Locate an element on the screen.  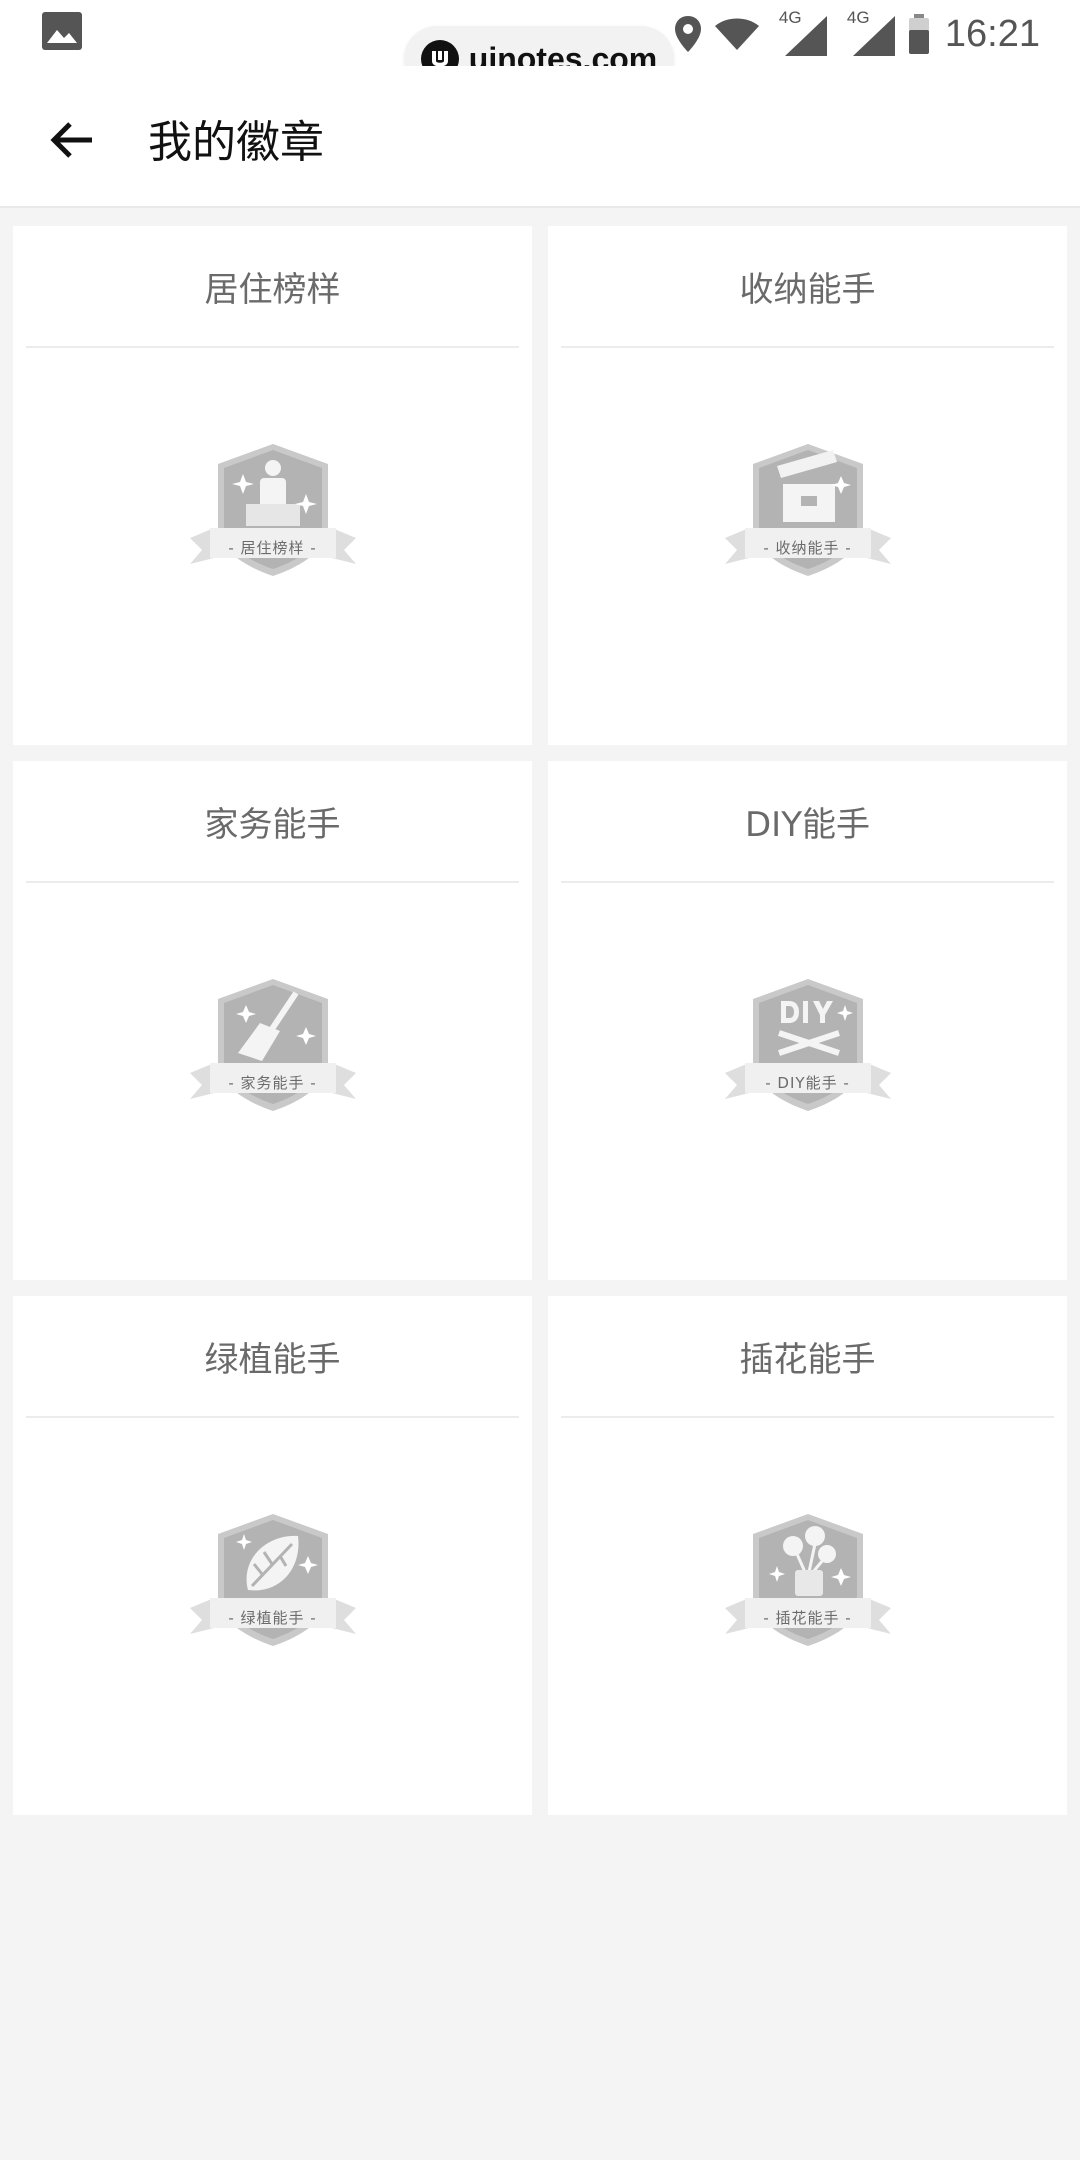
badge-emblem: - 居住榜样 - is located at coordinates (273, 511).